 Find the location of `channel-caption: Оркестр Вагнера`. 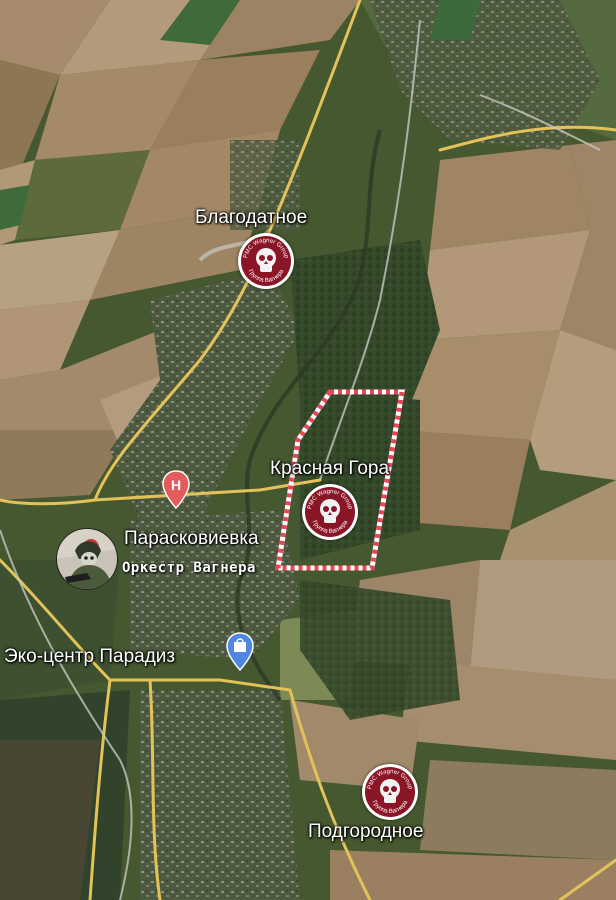

channel-caption: Оркестр Вагнера is located at coordinates (189, 568).